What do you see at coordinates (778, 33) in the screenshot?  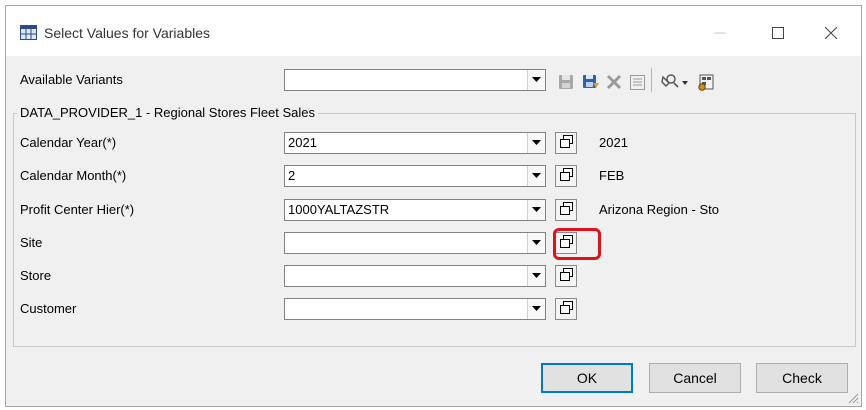 I see `maximize-button` at bounding box center [778, 33].